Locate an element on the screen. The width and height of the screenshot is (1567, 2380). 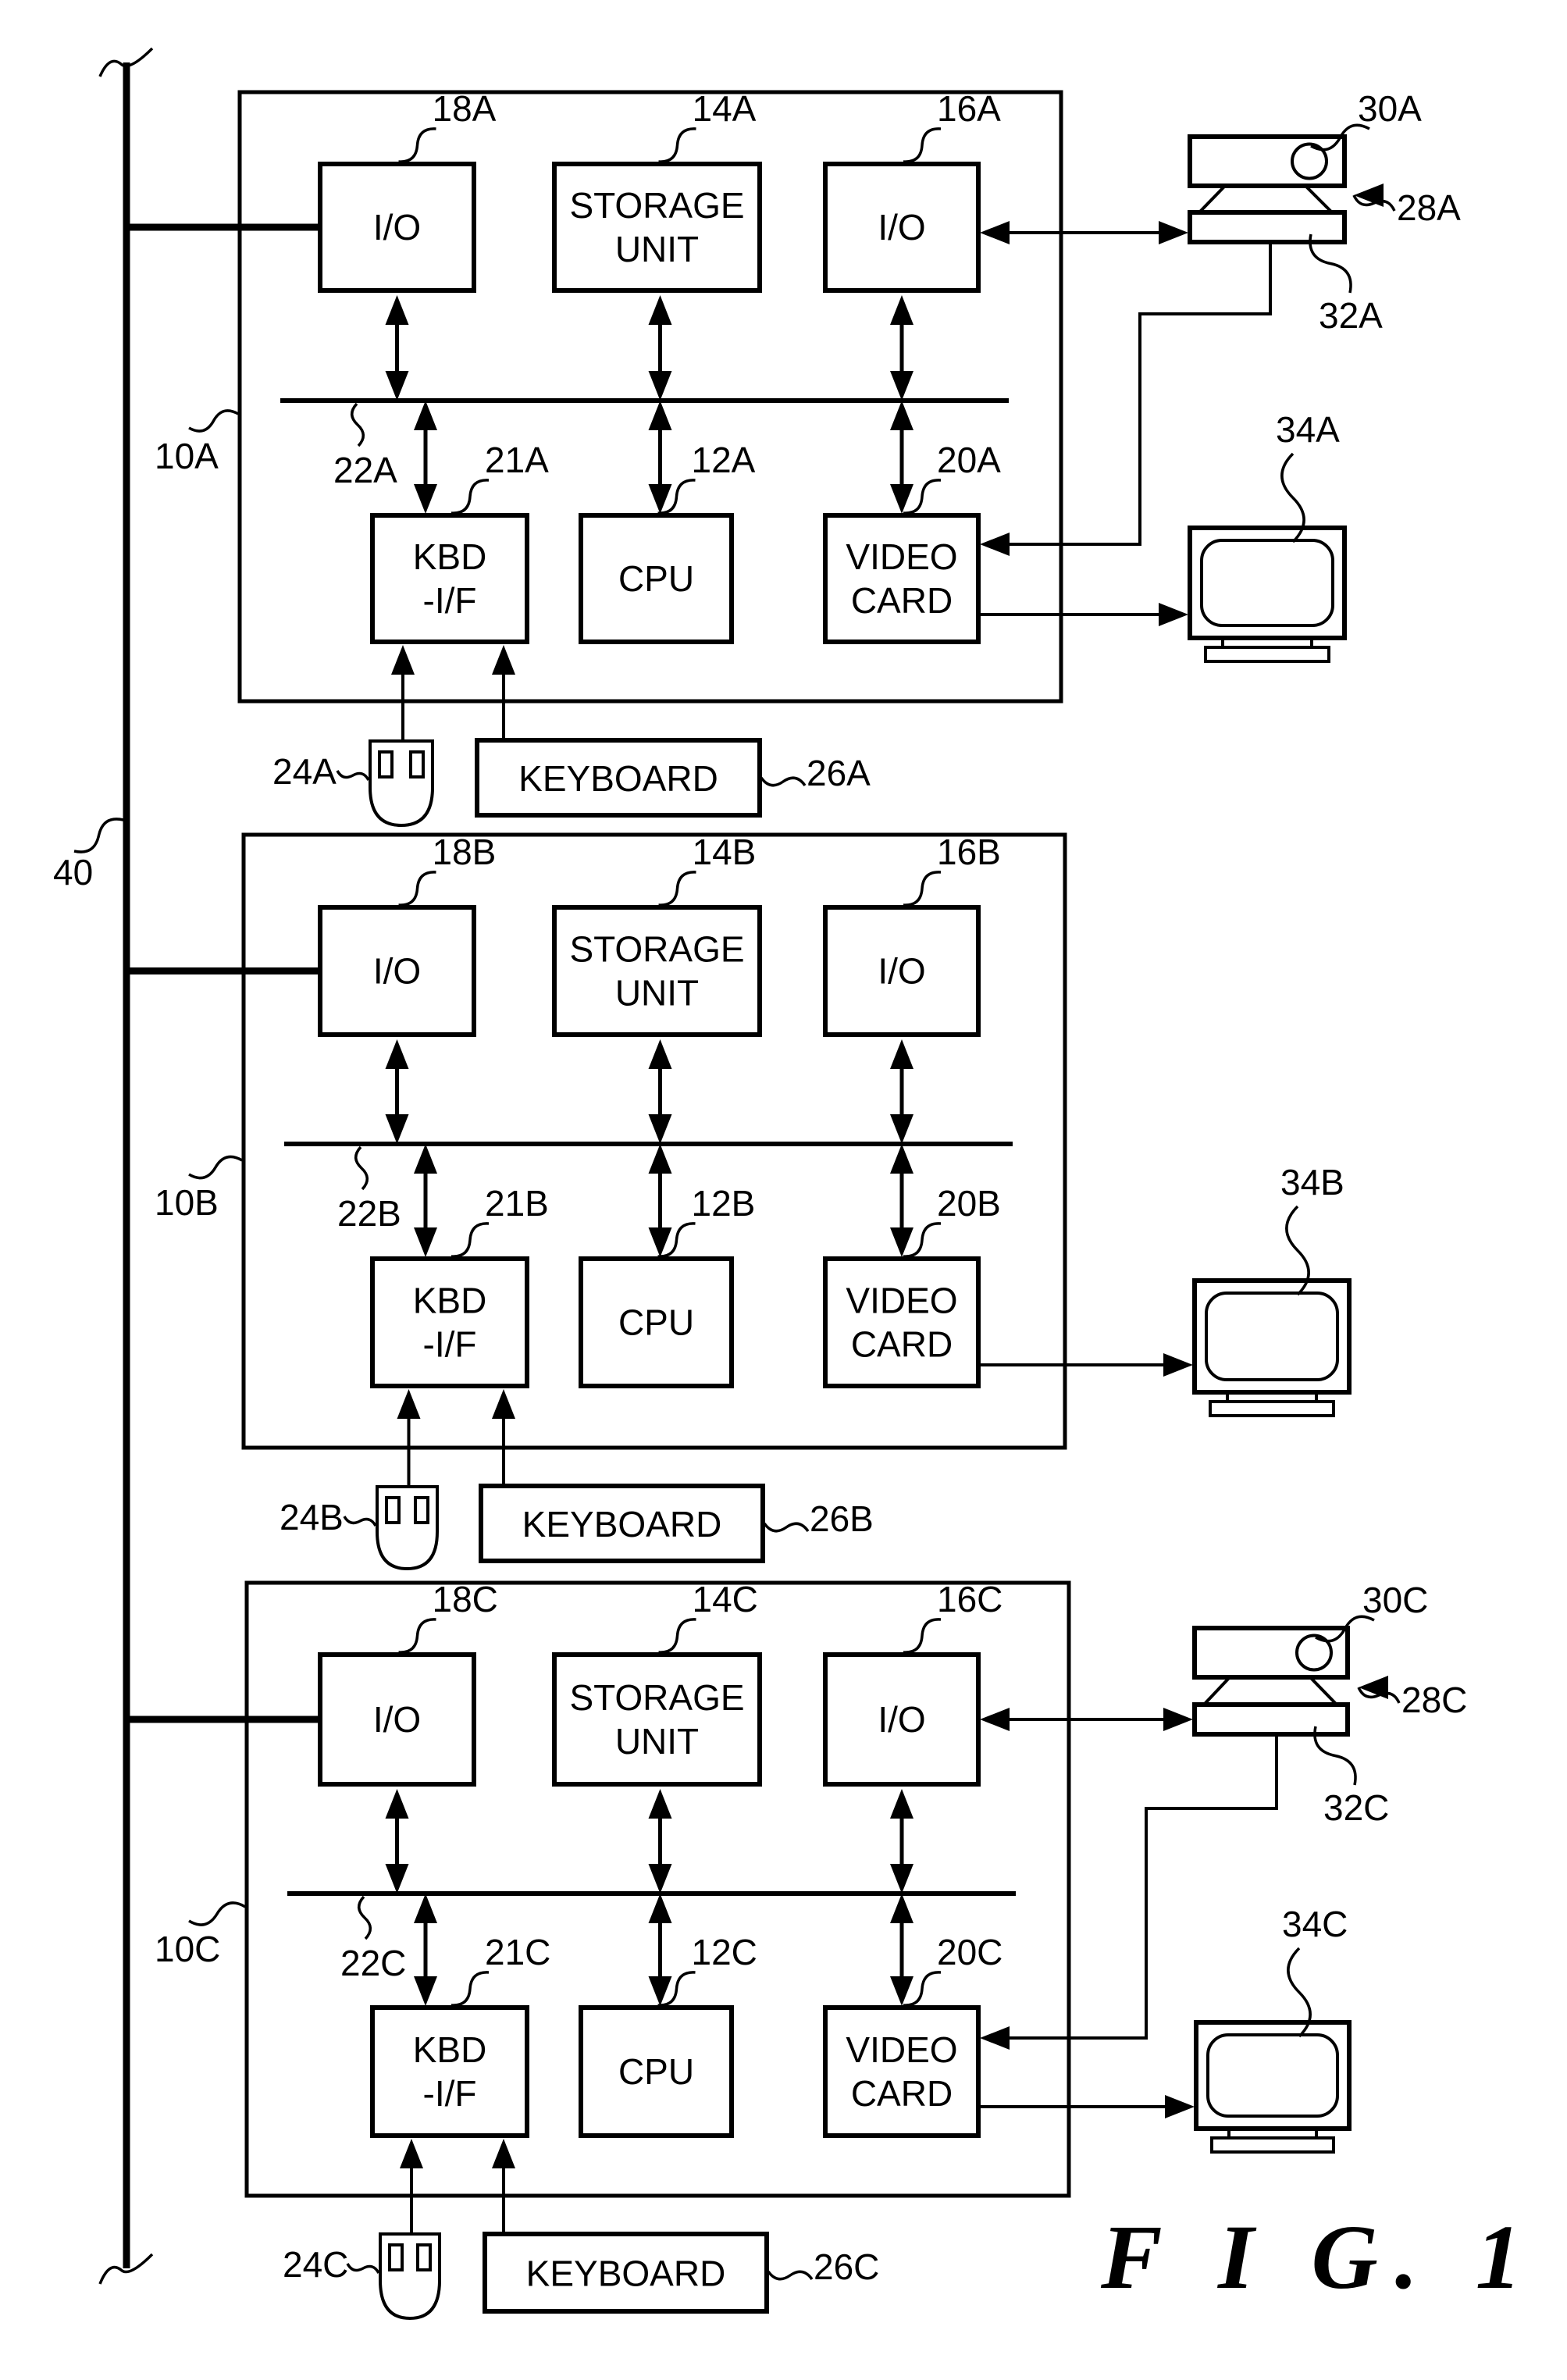
camera-mount is located at coordinates (1266, 199).